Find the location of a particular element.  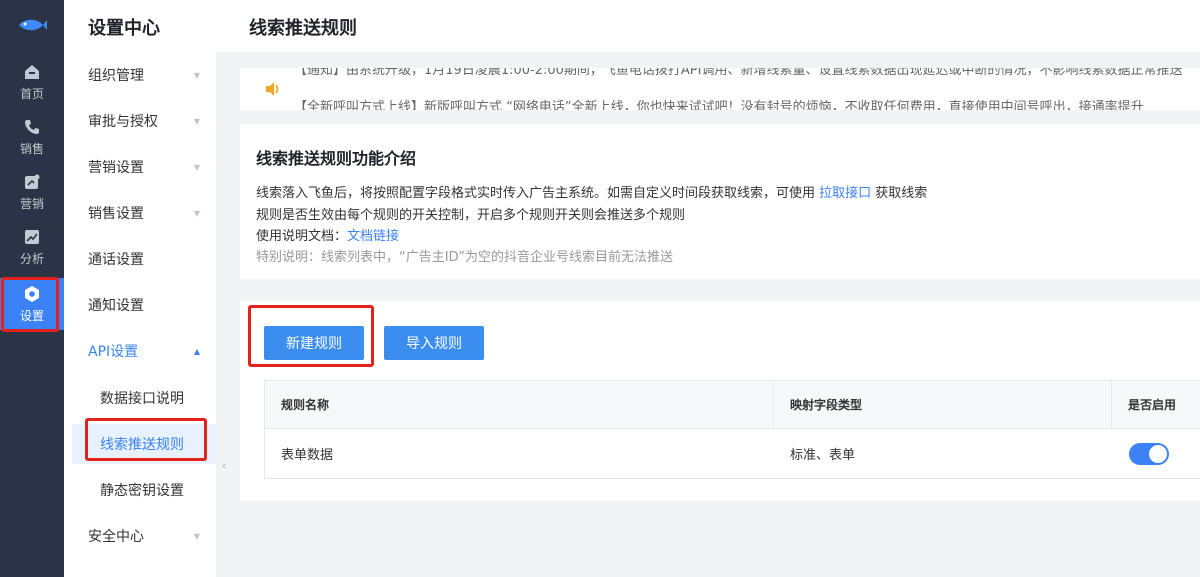

sidebar-item-security: 安全中心 ▼ is located at coordinates (140, 536).